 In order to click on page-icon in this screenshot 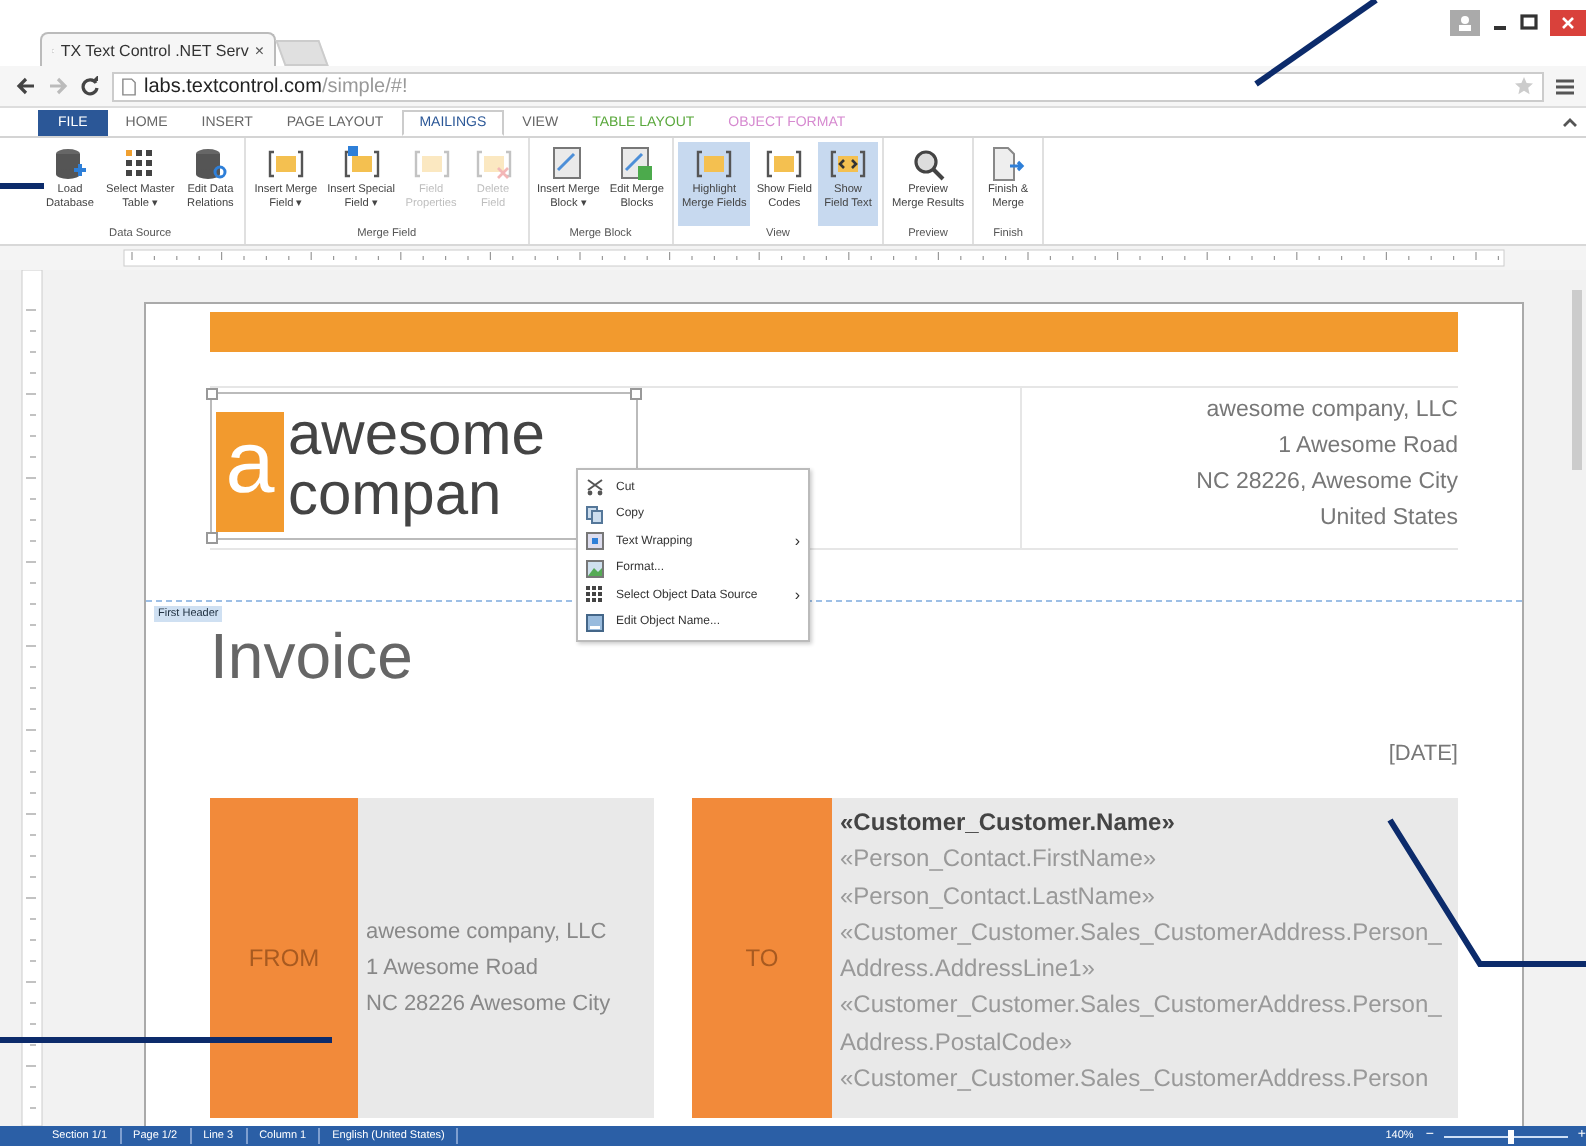, I will do `click(129, 86)`.